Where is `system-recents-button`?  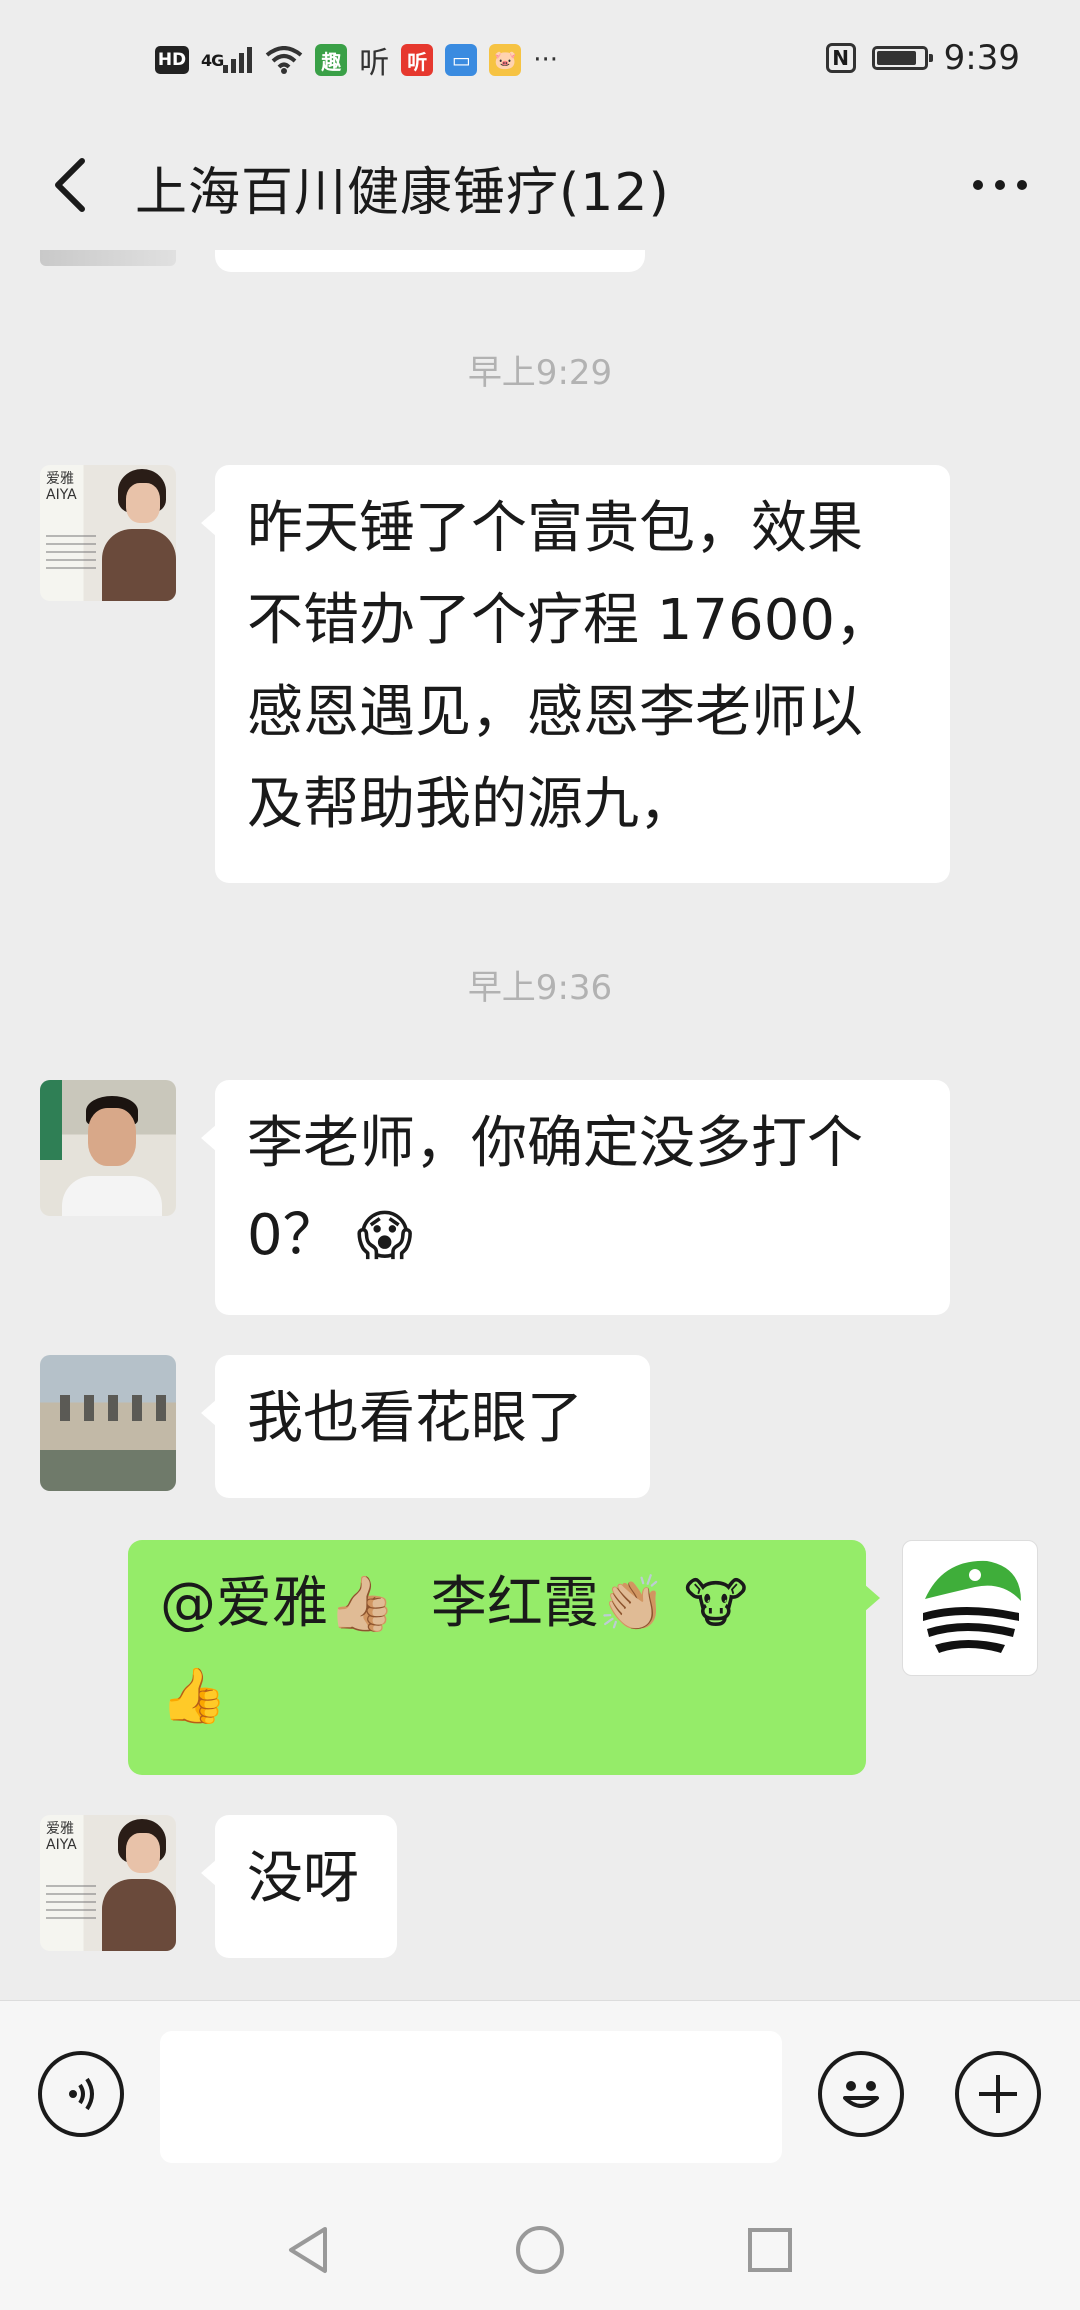
system-recents-button is located at coordinates (770, 2250).